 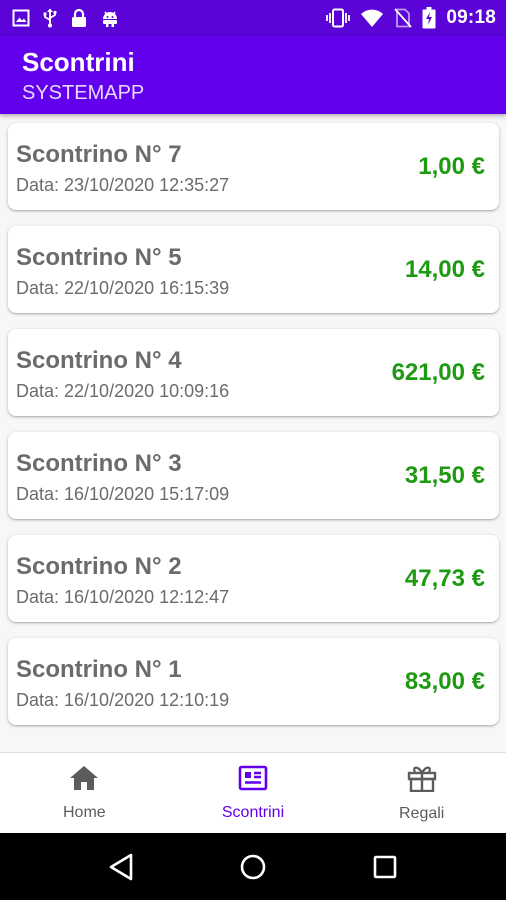 I want to click on receipt-title: Scontrino N° 5, so click(x=99, y=257).